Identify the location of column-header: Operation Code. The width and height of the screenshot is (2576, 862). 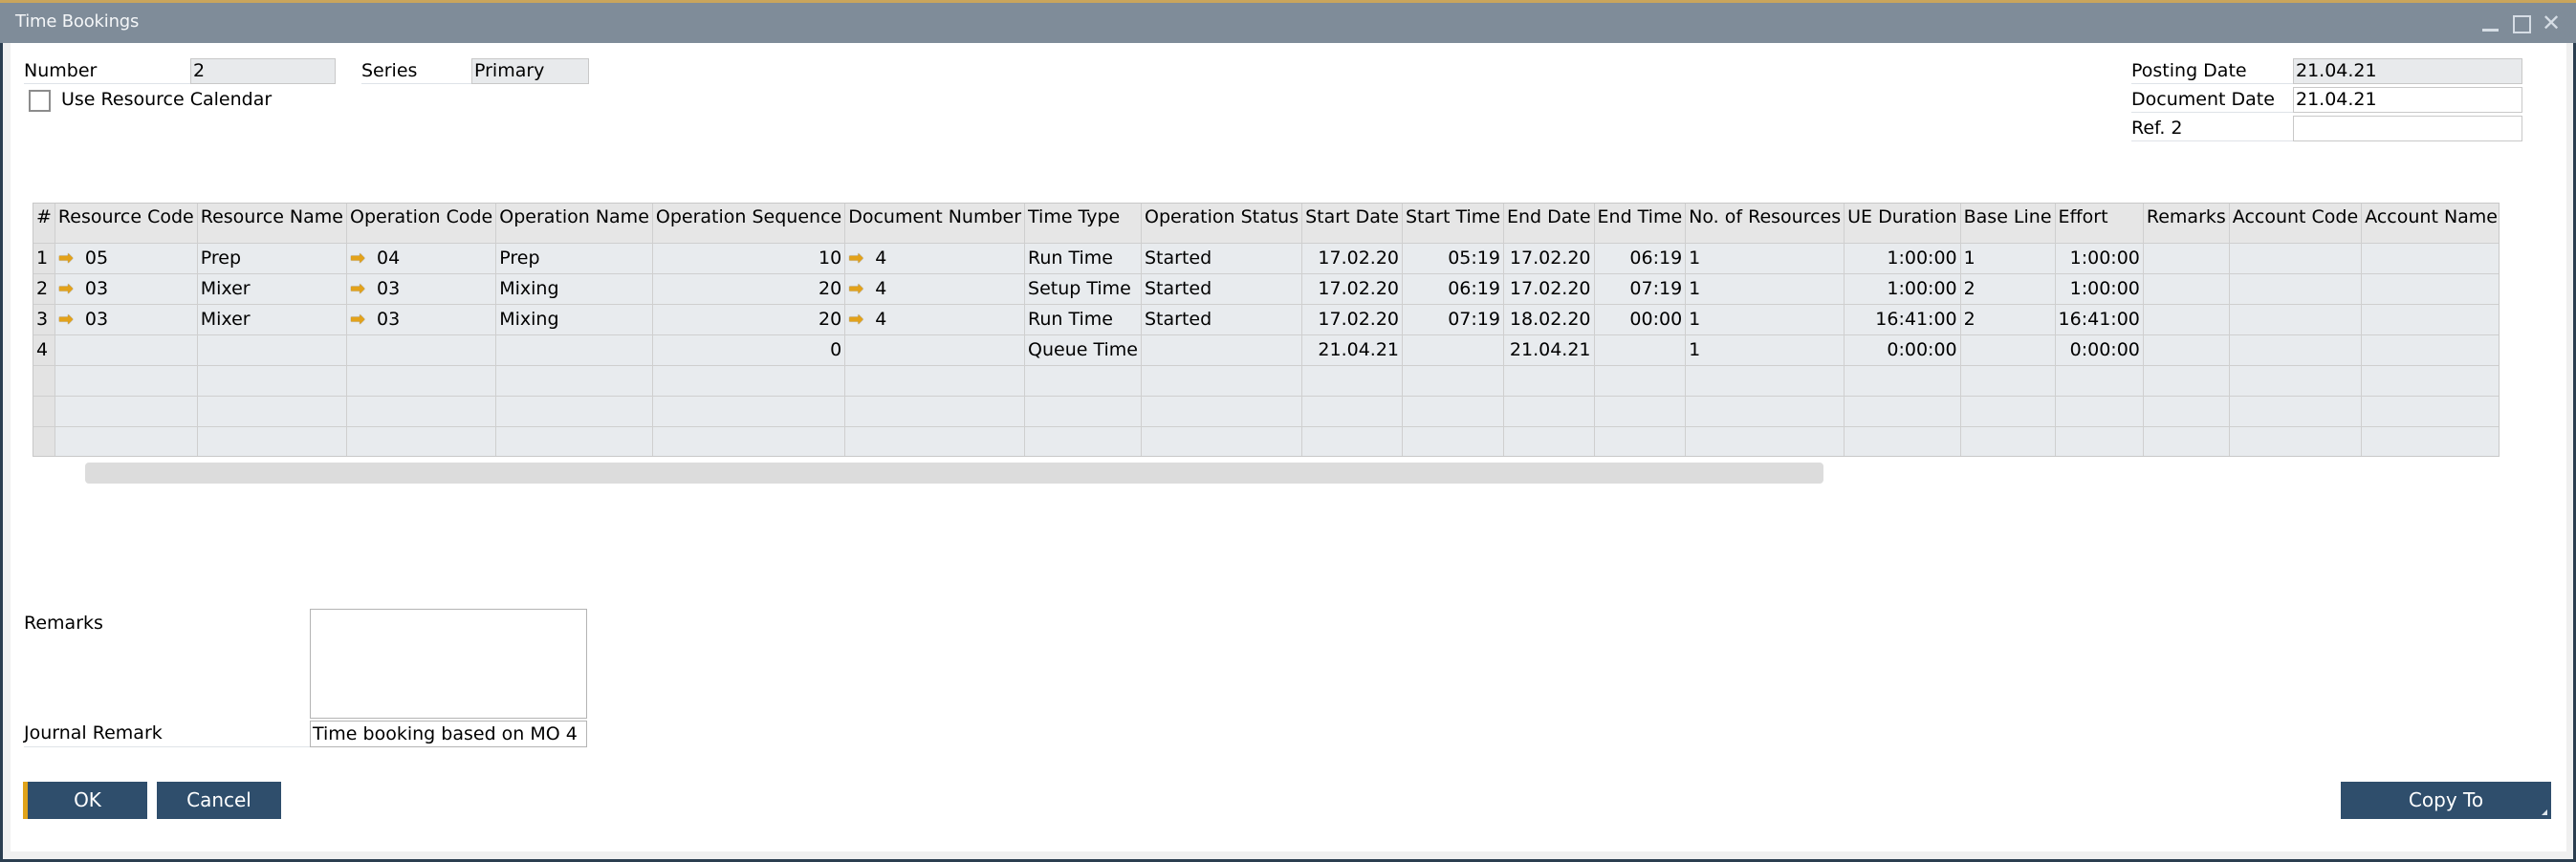
(421, 224).